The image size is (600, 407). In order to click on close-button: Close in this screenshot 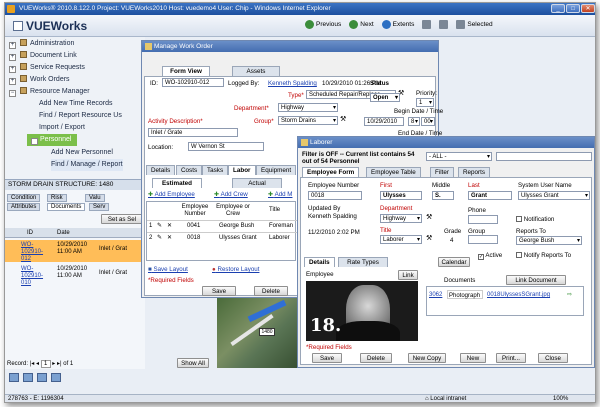, I will do `click(553, 358)`.